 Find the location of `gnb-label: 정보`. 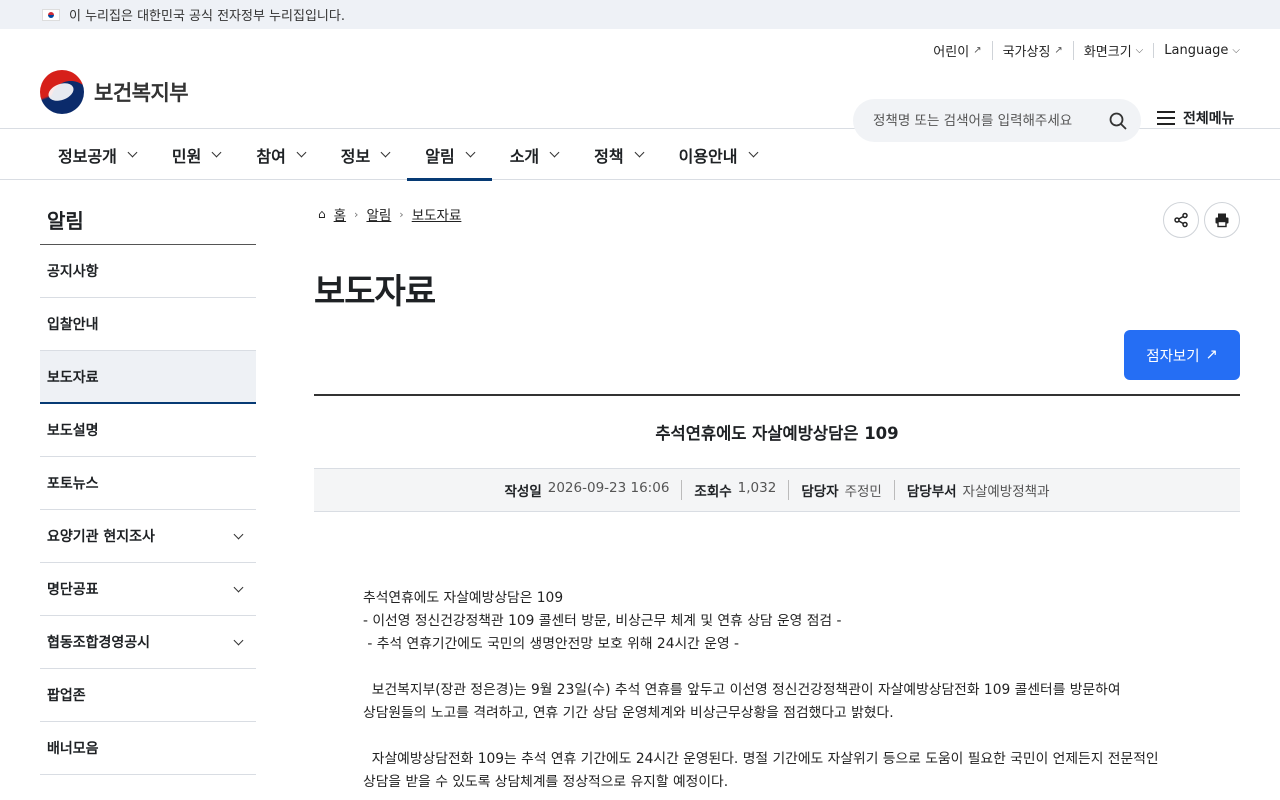

gnb-label: 정보 is located at coordinates (355, 156).